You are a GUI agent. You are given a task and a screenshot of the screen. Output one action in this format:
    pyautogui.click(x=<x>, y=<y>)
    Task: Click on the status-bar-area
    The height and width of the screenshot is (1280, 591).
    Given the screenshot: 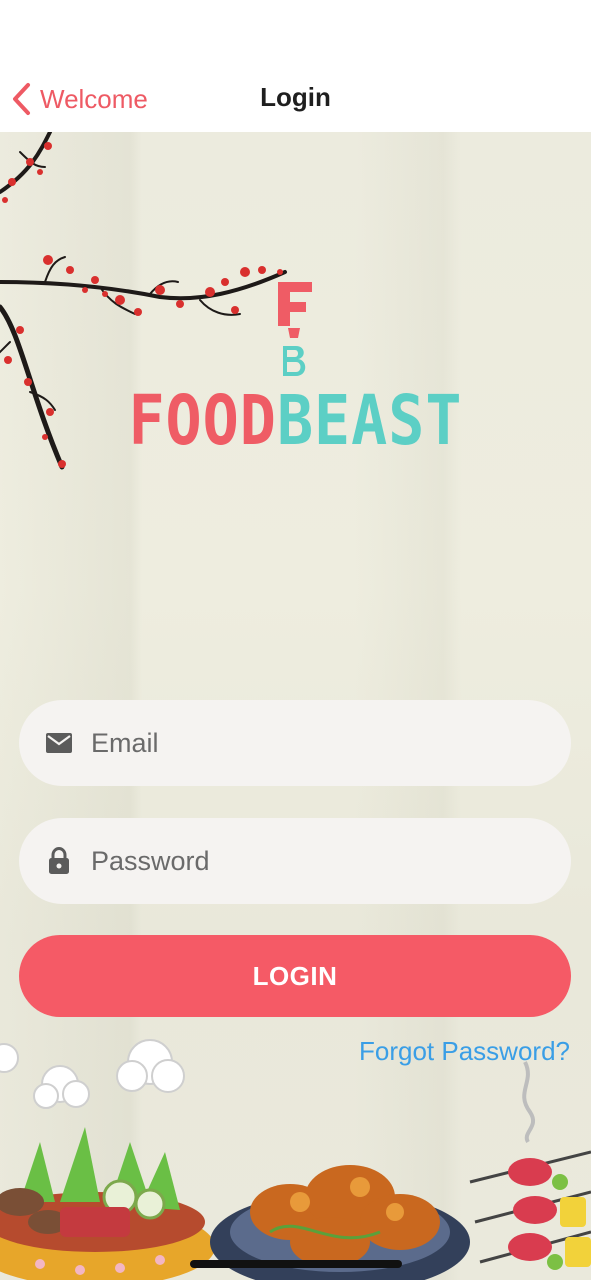 What is the action you would take?
    pyautogui.click(x=295, y=30)
    